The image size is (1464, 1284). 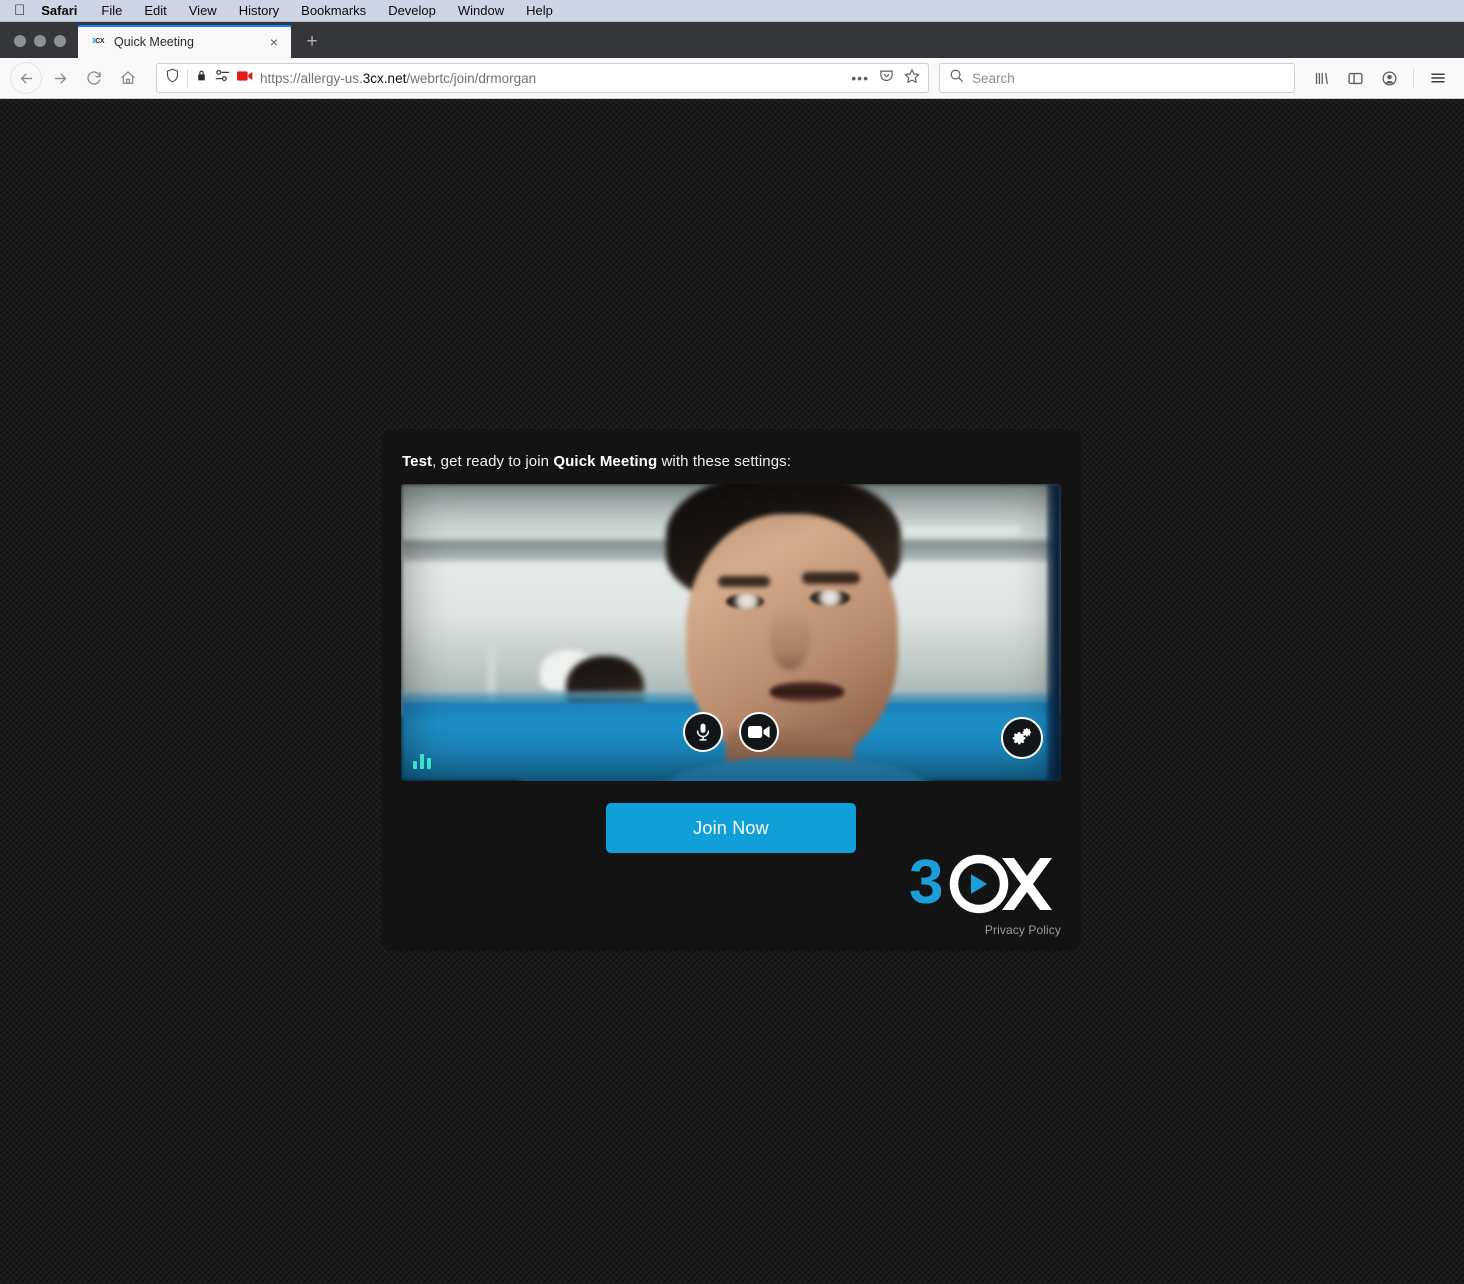 I want to click on home-icon, so click(x=128, y=78).